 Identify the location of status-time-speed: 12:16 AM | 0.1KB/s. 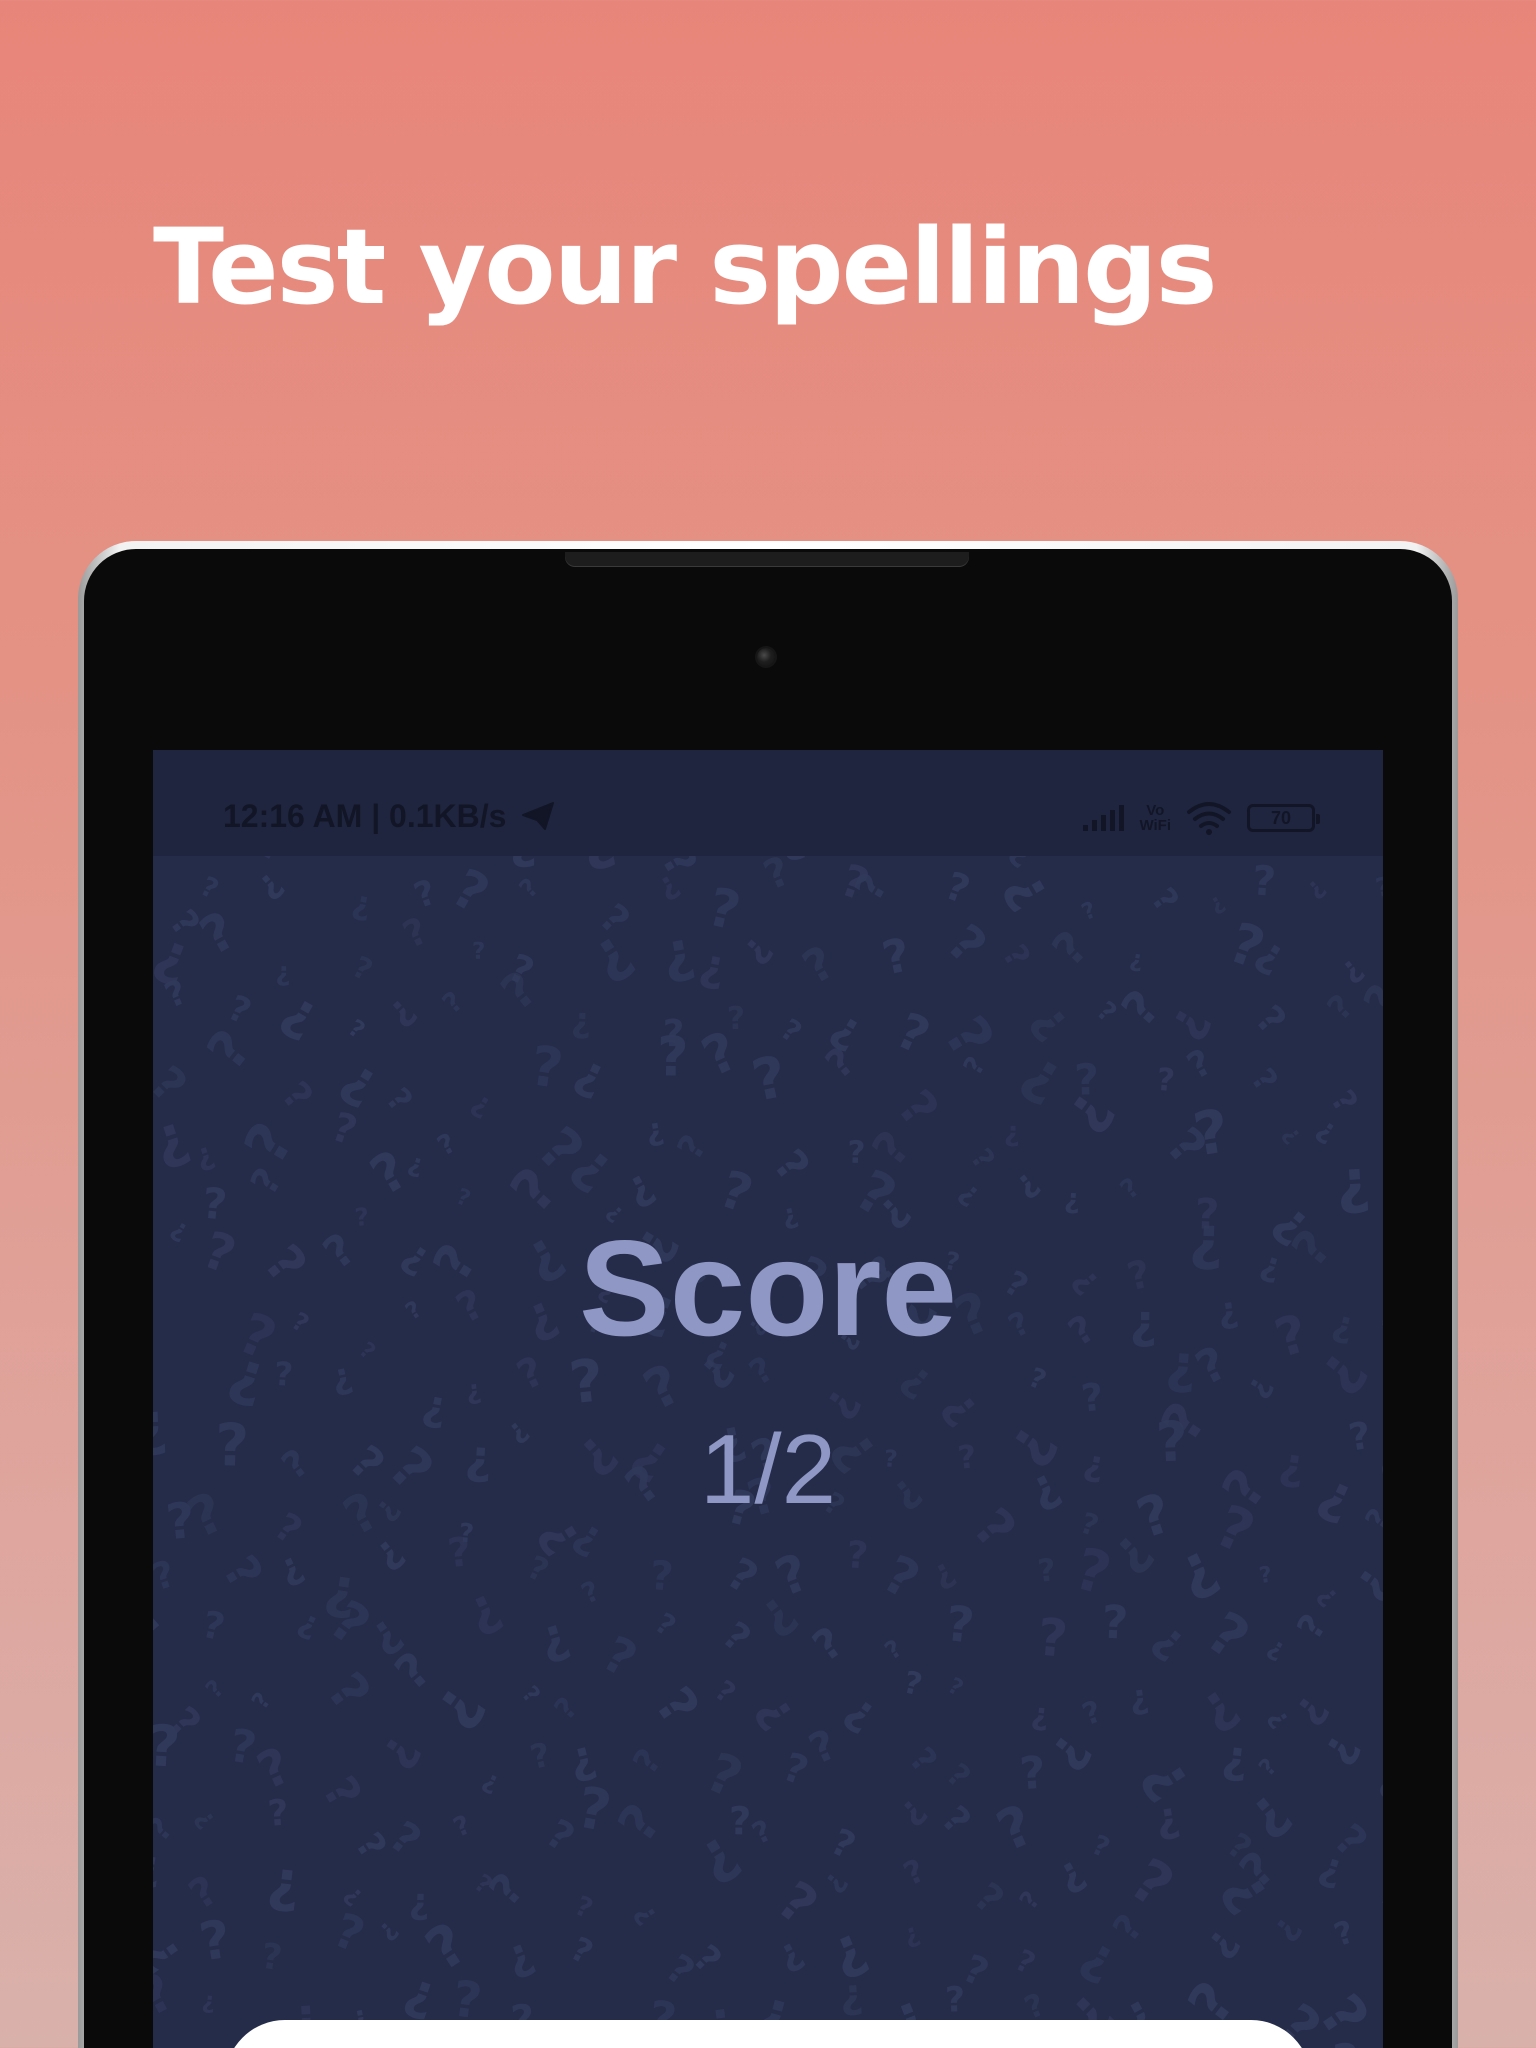
(389, 816).